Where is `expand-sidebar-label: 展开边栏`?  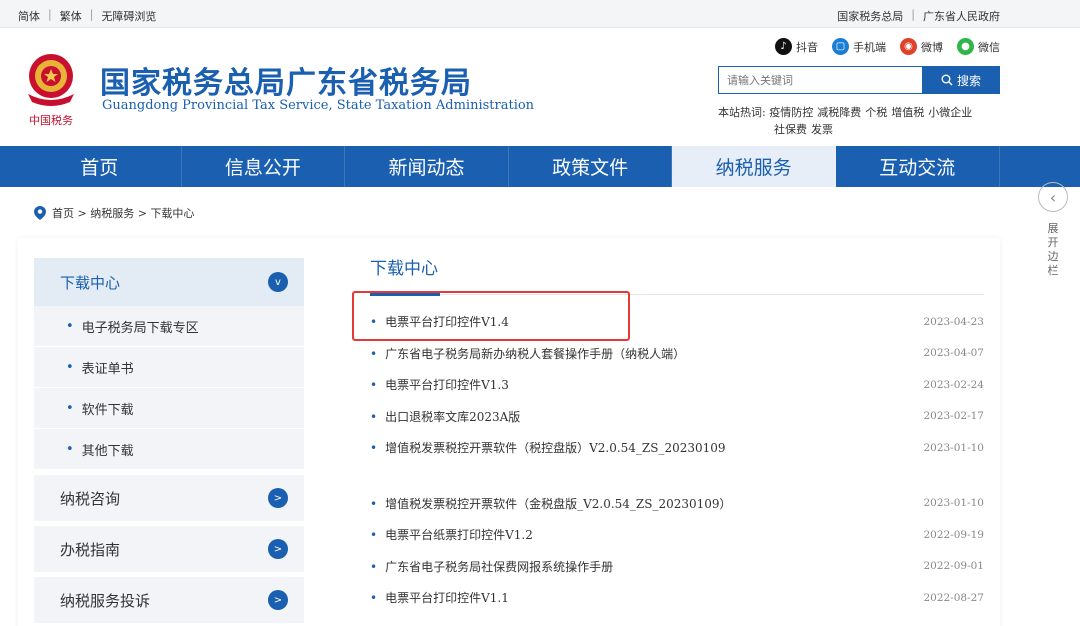 expand-sidebar-label: 展开边栏 is located at coordinates (1053, 249).